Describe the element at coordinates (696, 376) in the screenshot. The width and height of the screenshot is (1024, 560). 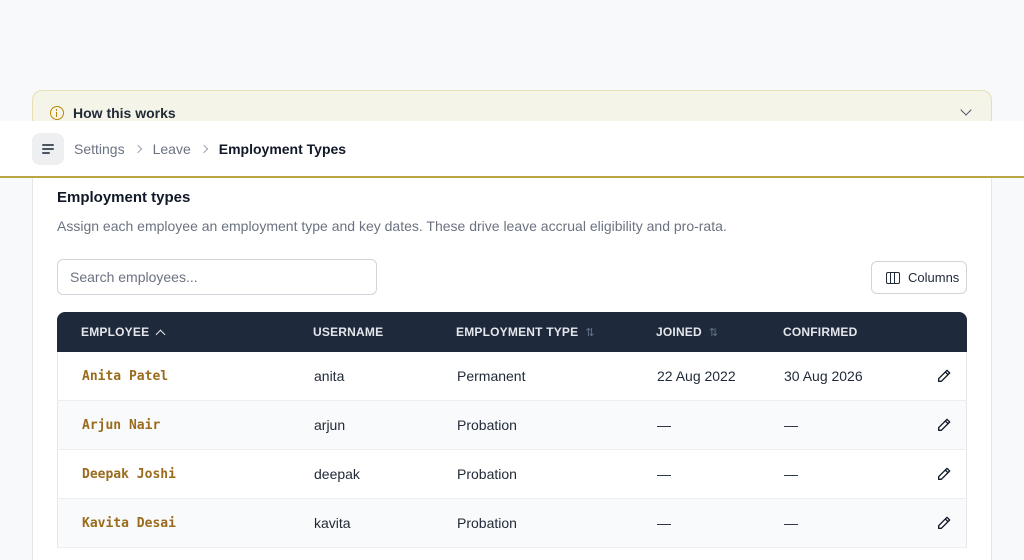
I see `joined-cell: 22 Aug 2022` at that location.